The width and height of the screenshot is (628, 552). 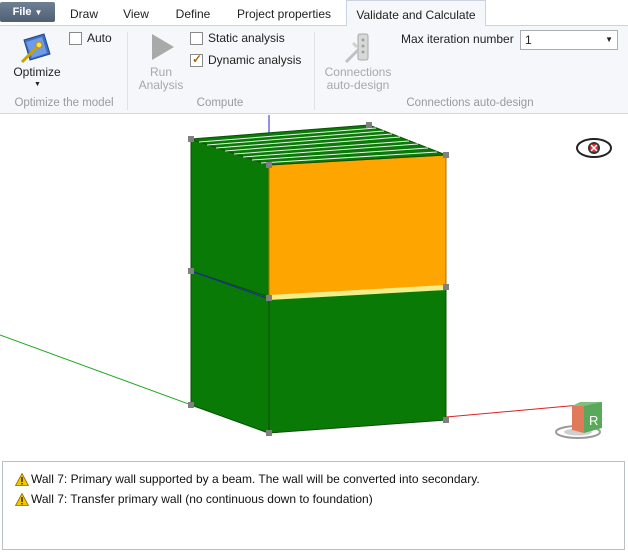 What do you see at coordinates (75, 38) in the screenshot?
I see `auto-checkbox` at bounding box center [75, 38].